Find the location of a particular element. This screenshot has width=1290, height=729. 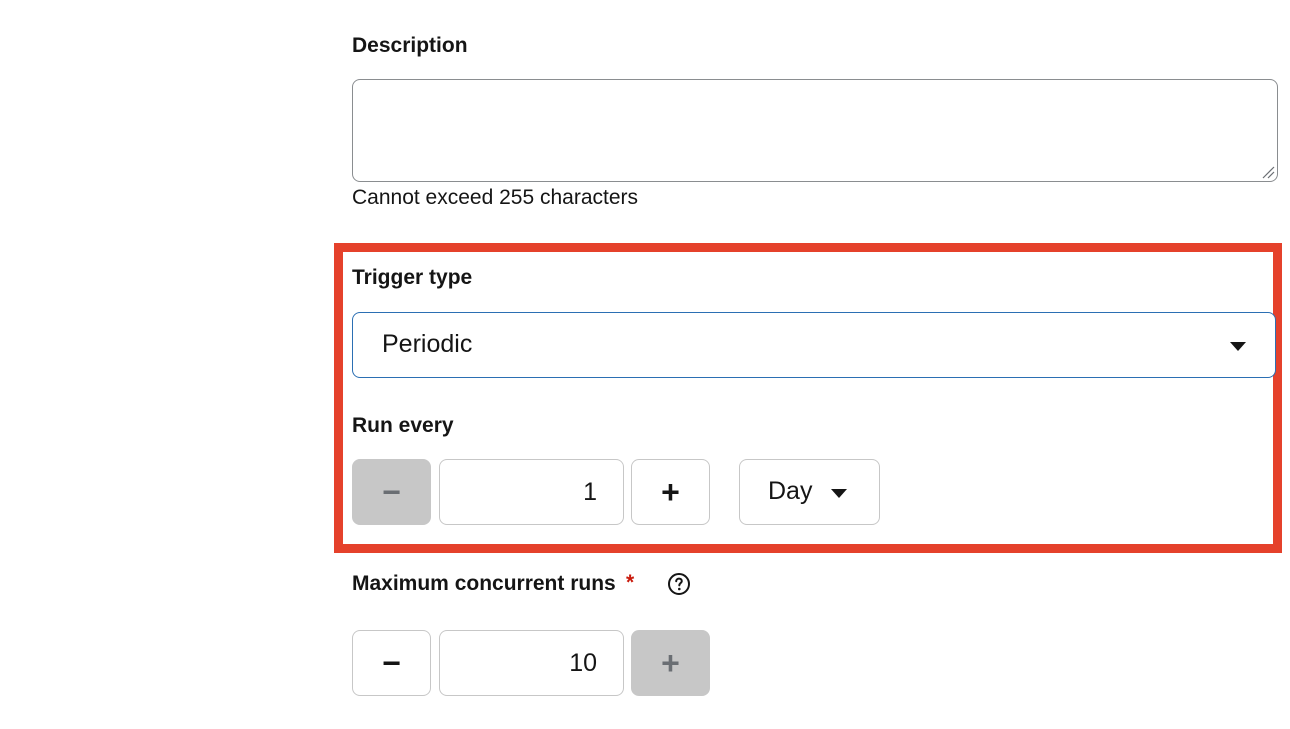

trigger-type-select: Periodic is located at coordinates (814, 345).